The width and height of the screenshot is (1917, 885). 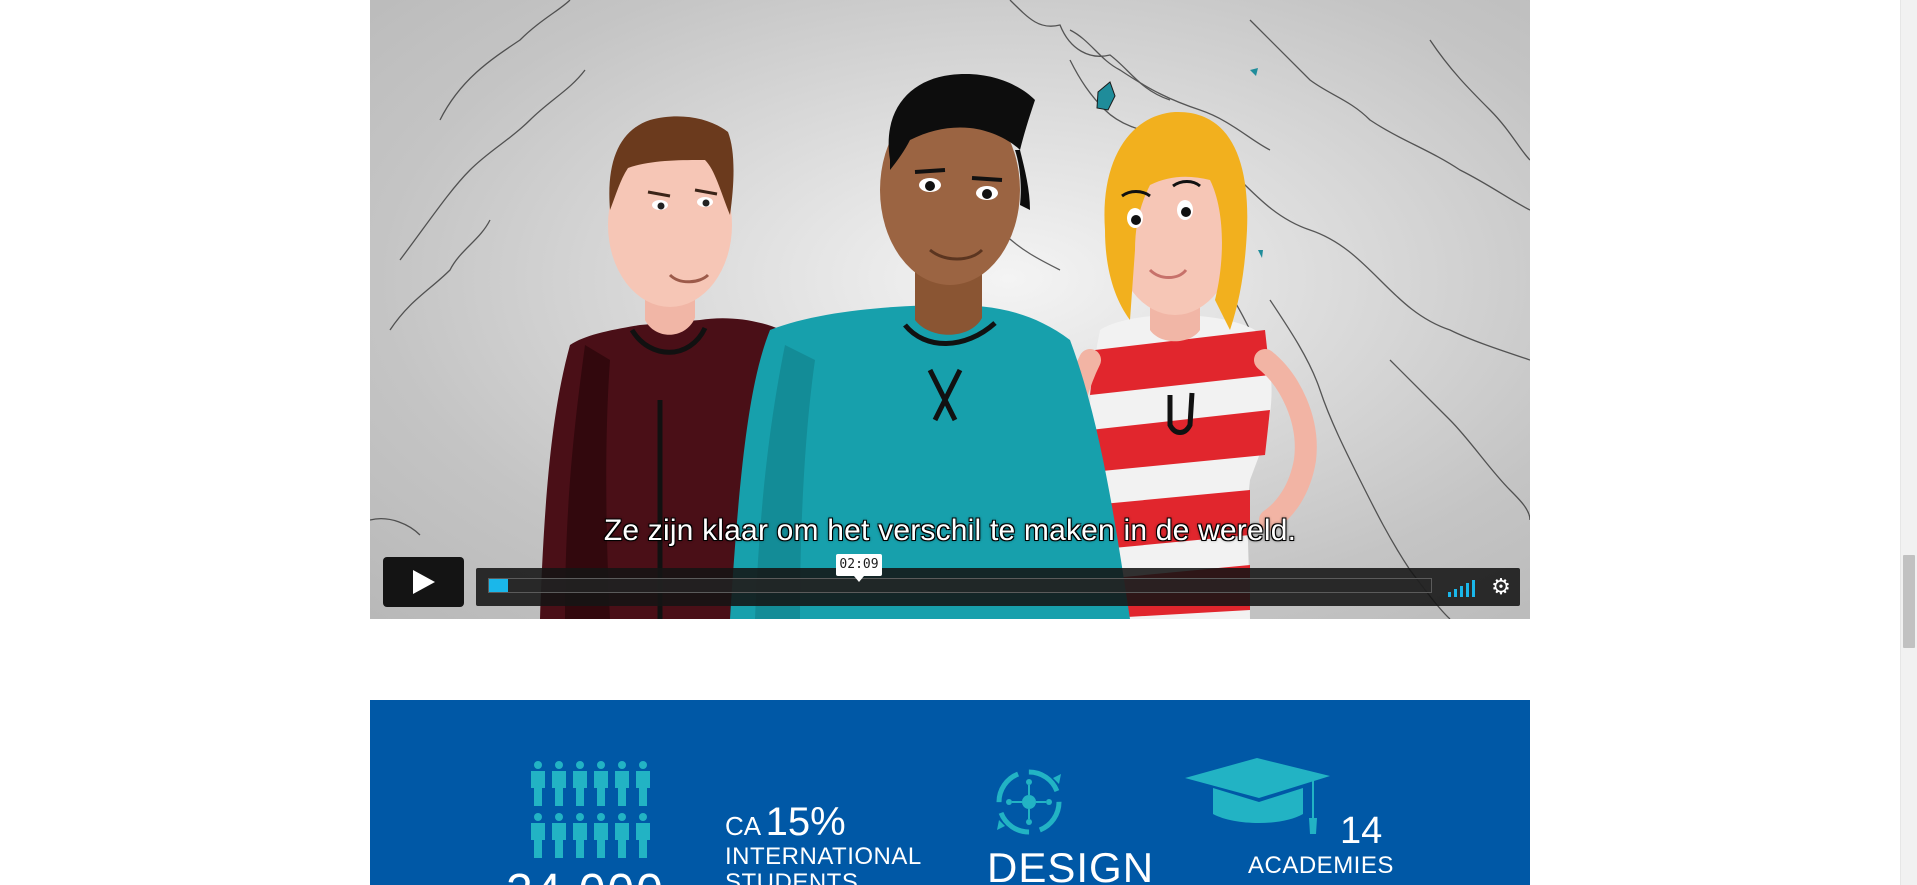 I want to click on international-label-line1: INTERNATIONAL, so click(x=823, y=856).